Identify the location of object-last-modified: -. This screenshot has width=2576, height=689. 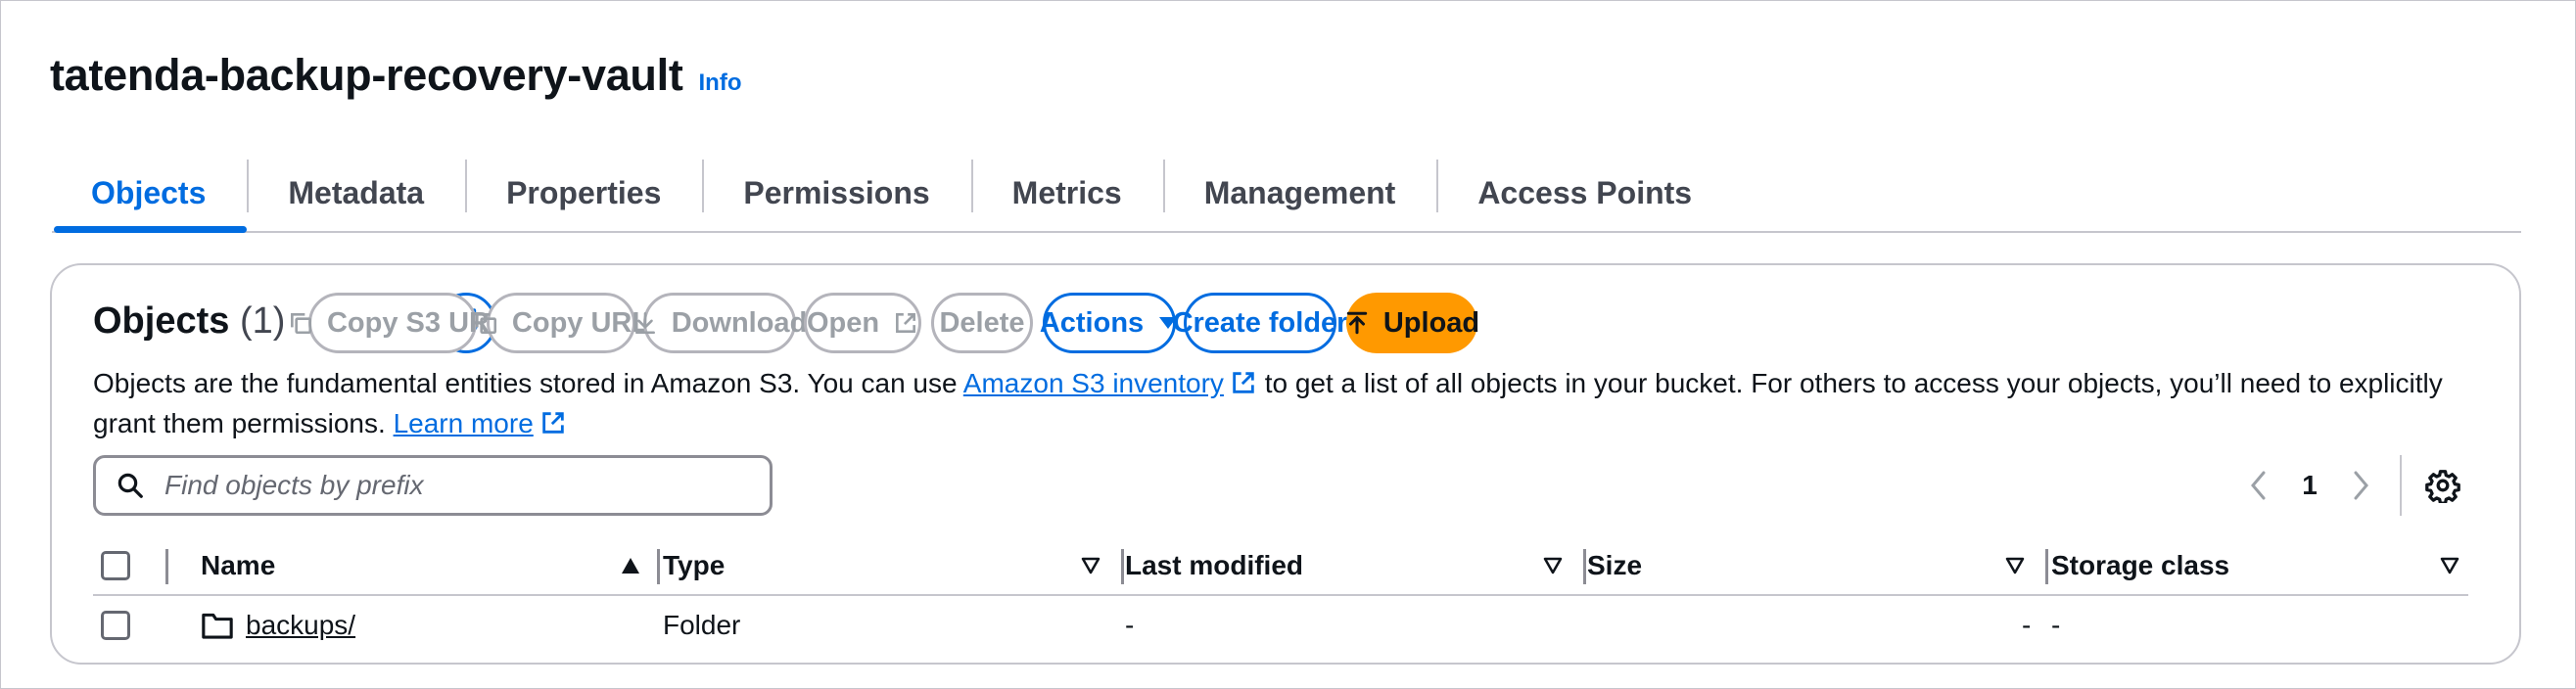
(1130, 625).